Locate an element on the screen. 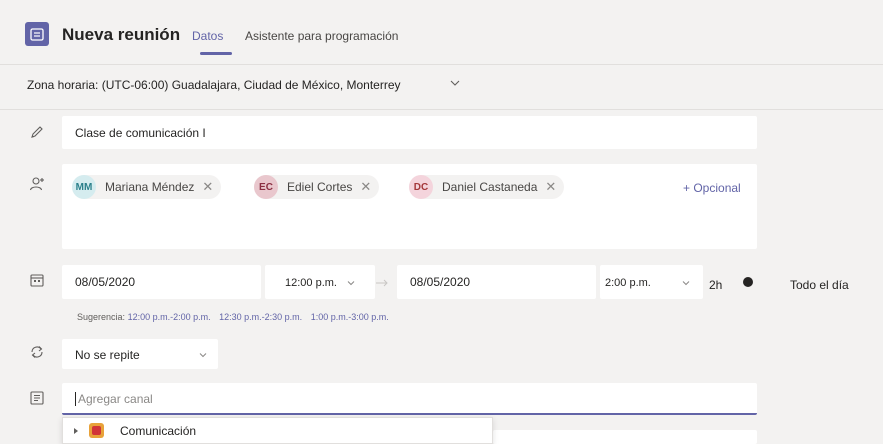 This screenshot has height=444, width=883. repeat-select: No se repite is located at coordinates (140, 354).